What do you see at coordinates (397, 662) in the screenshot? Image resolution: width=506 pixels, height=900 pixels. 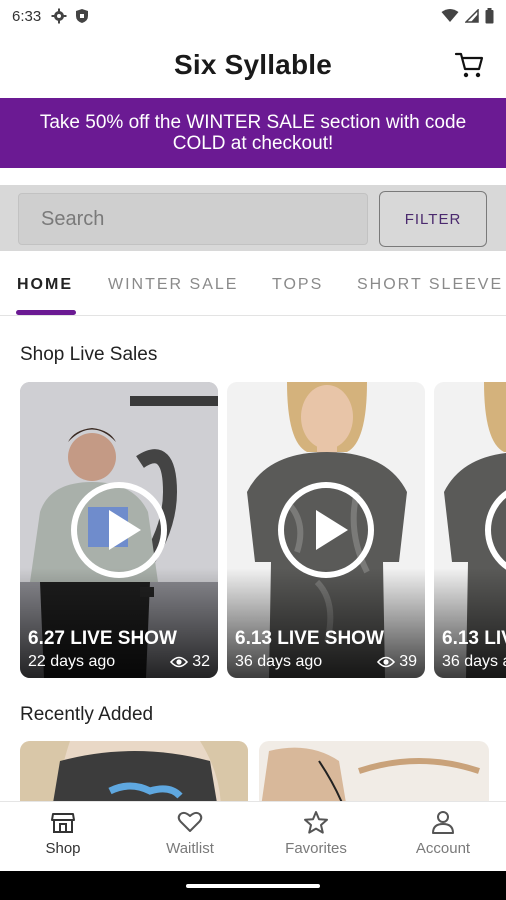 I see `view-count: 39` at bounding box center [397, 662].